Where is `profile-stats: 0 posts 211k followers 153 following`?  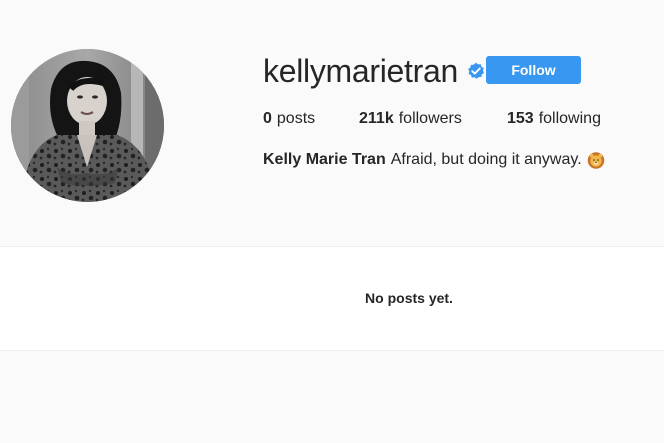
profile-stats: 0 posts 211k followers 153 following is located at coordinates (432, 119).